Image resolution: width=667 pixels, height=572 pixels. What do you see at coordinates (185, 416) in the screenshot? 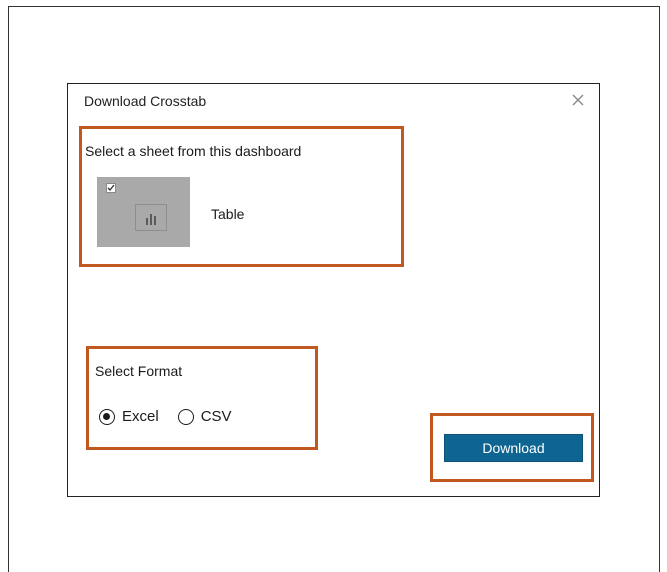
I see `radio-csv` at bounding box center [185, 416].